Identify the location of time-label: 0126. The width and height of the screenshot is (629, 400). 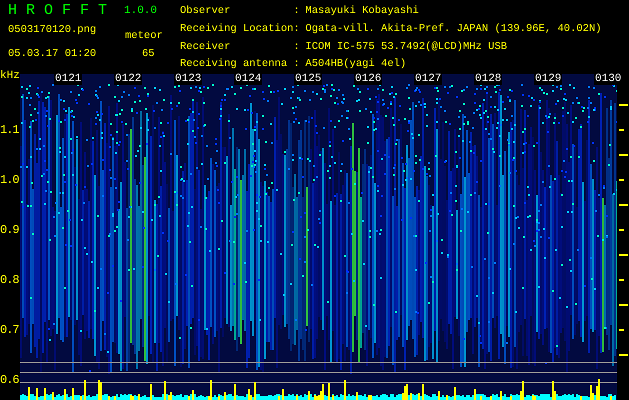
(368, 79).